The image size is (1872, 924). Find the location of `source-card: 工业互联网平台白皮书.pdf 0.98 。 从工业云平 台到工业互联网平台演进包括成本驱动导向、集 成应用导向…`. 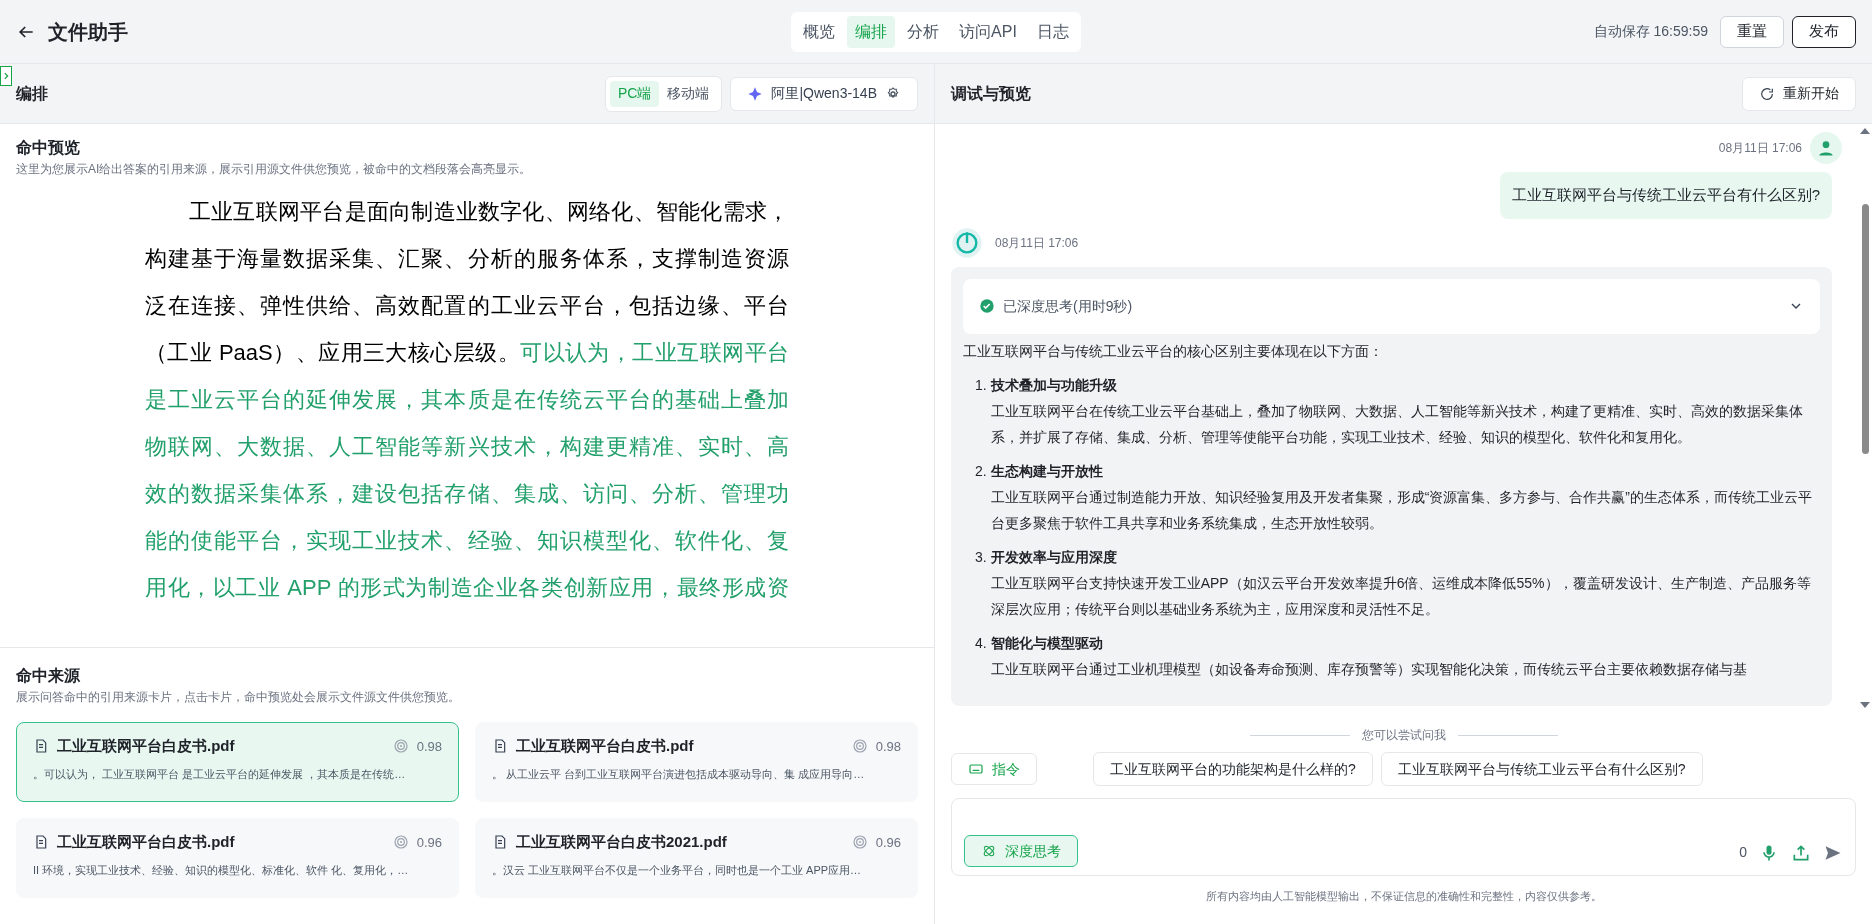

source-card: 工业互联网平台白皮书.pdf 0.98 。 从工业云平 台到工业互联网平台演进包括成本驱动导向、集 成应用导向… is located at coordinates (696, 762).